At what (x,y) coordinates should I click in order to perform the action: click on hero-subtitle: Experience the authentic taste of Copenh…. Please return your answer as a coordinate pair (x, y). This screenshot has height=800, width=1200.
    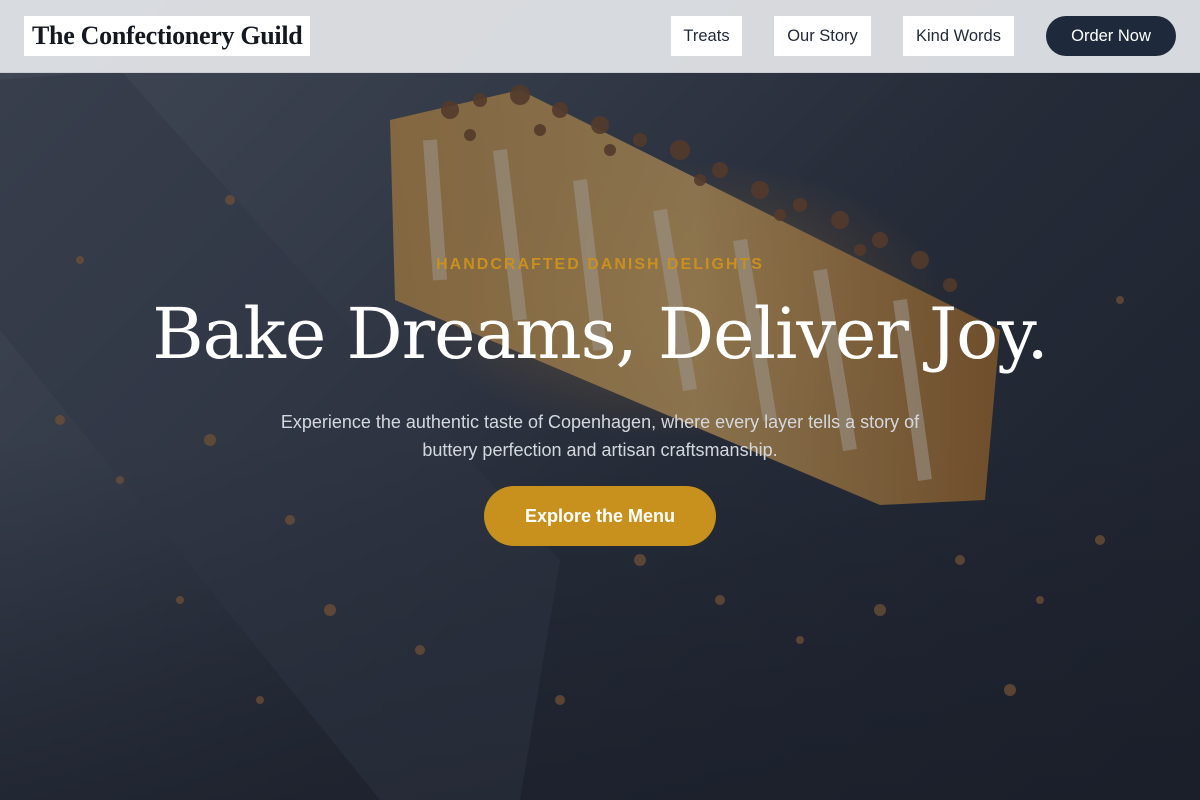
    Looking at the image, I should click on (600, 436).